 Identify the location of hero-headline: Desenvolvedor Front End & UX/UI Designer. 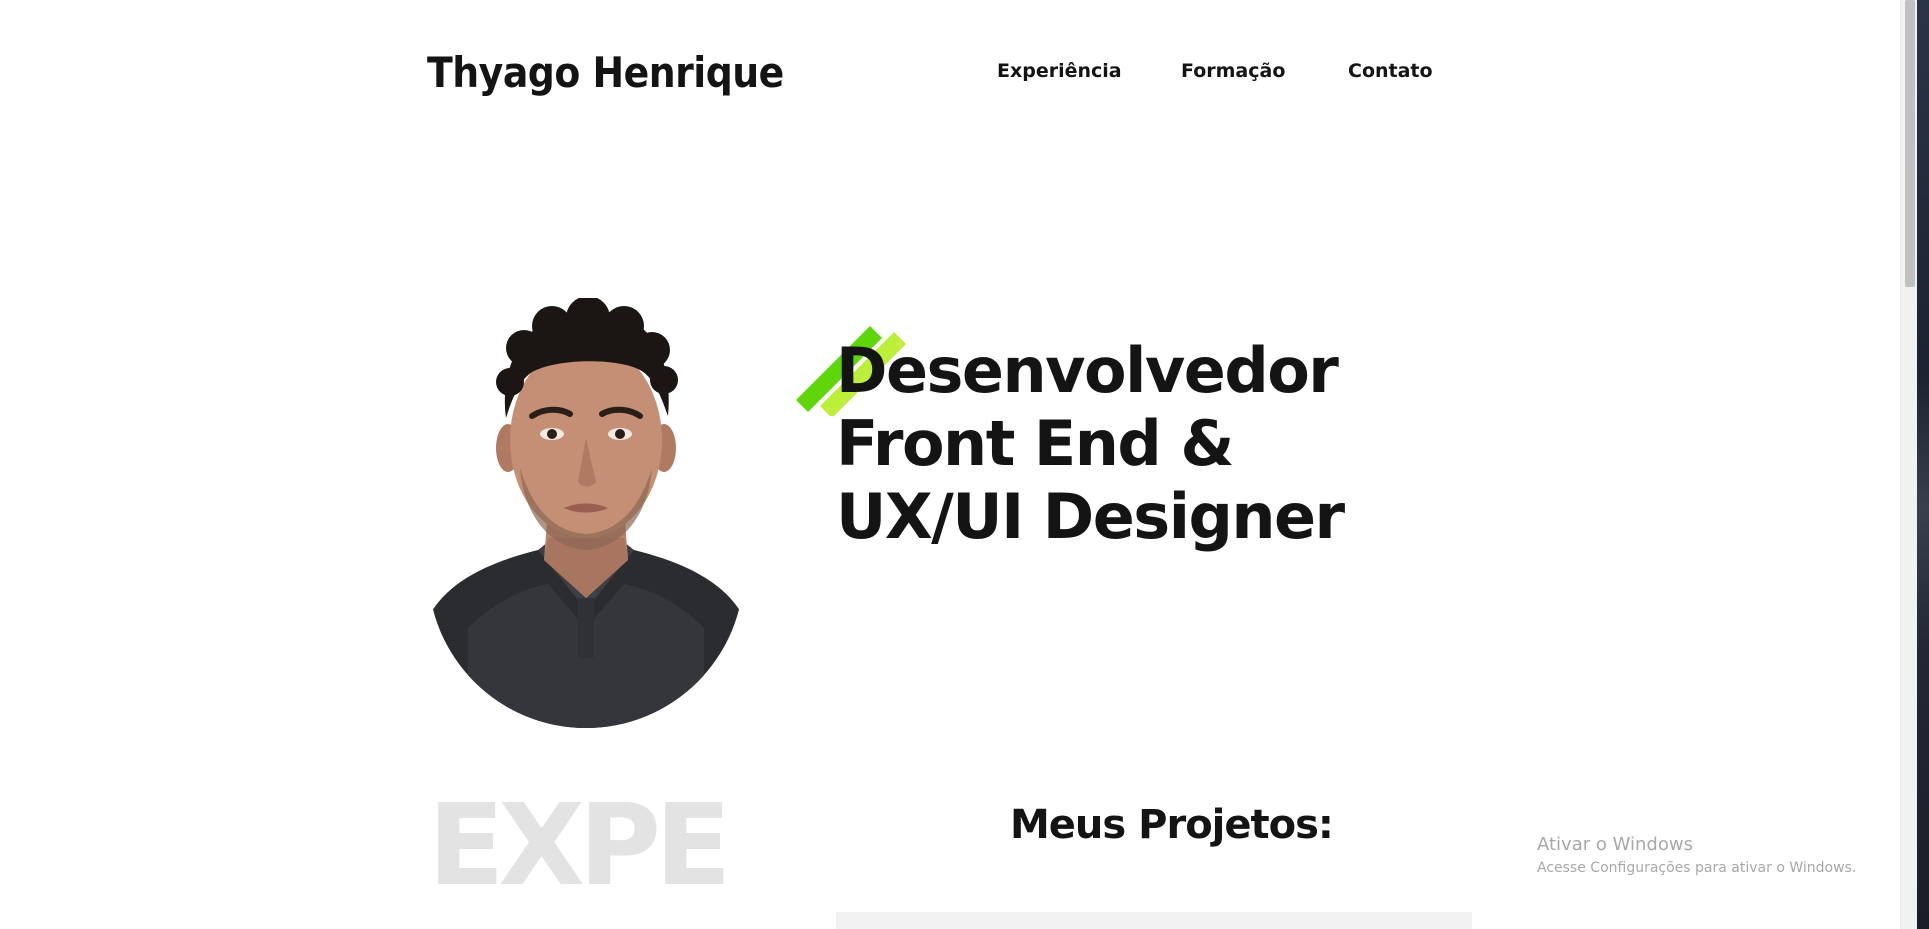
(1090, 443).